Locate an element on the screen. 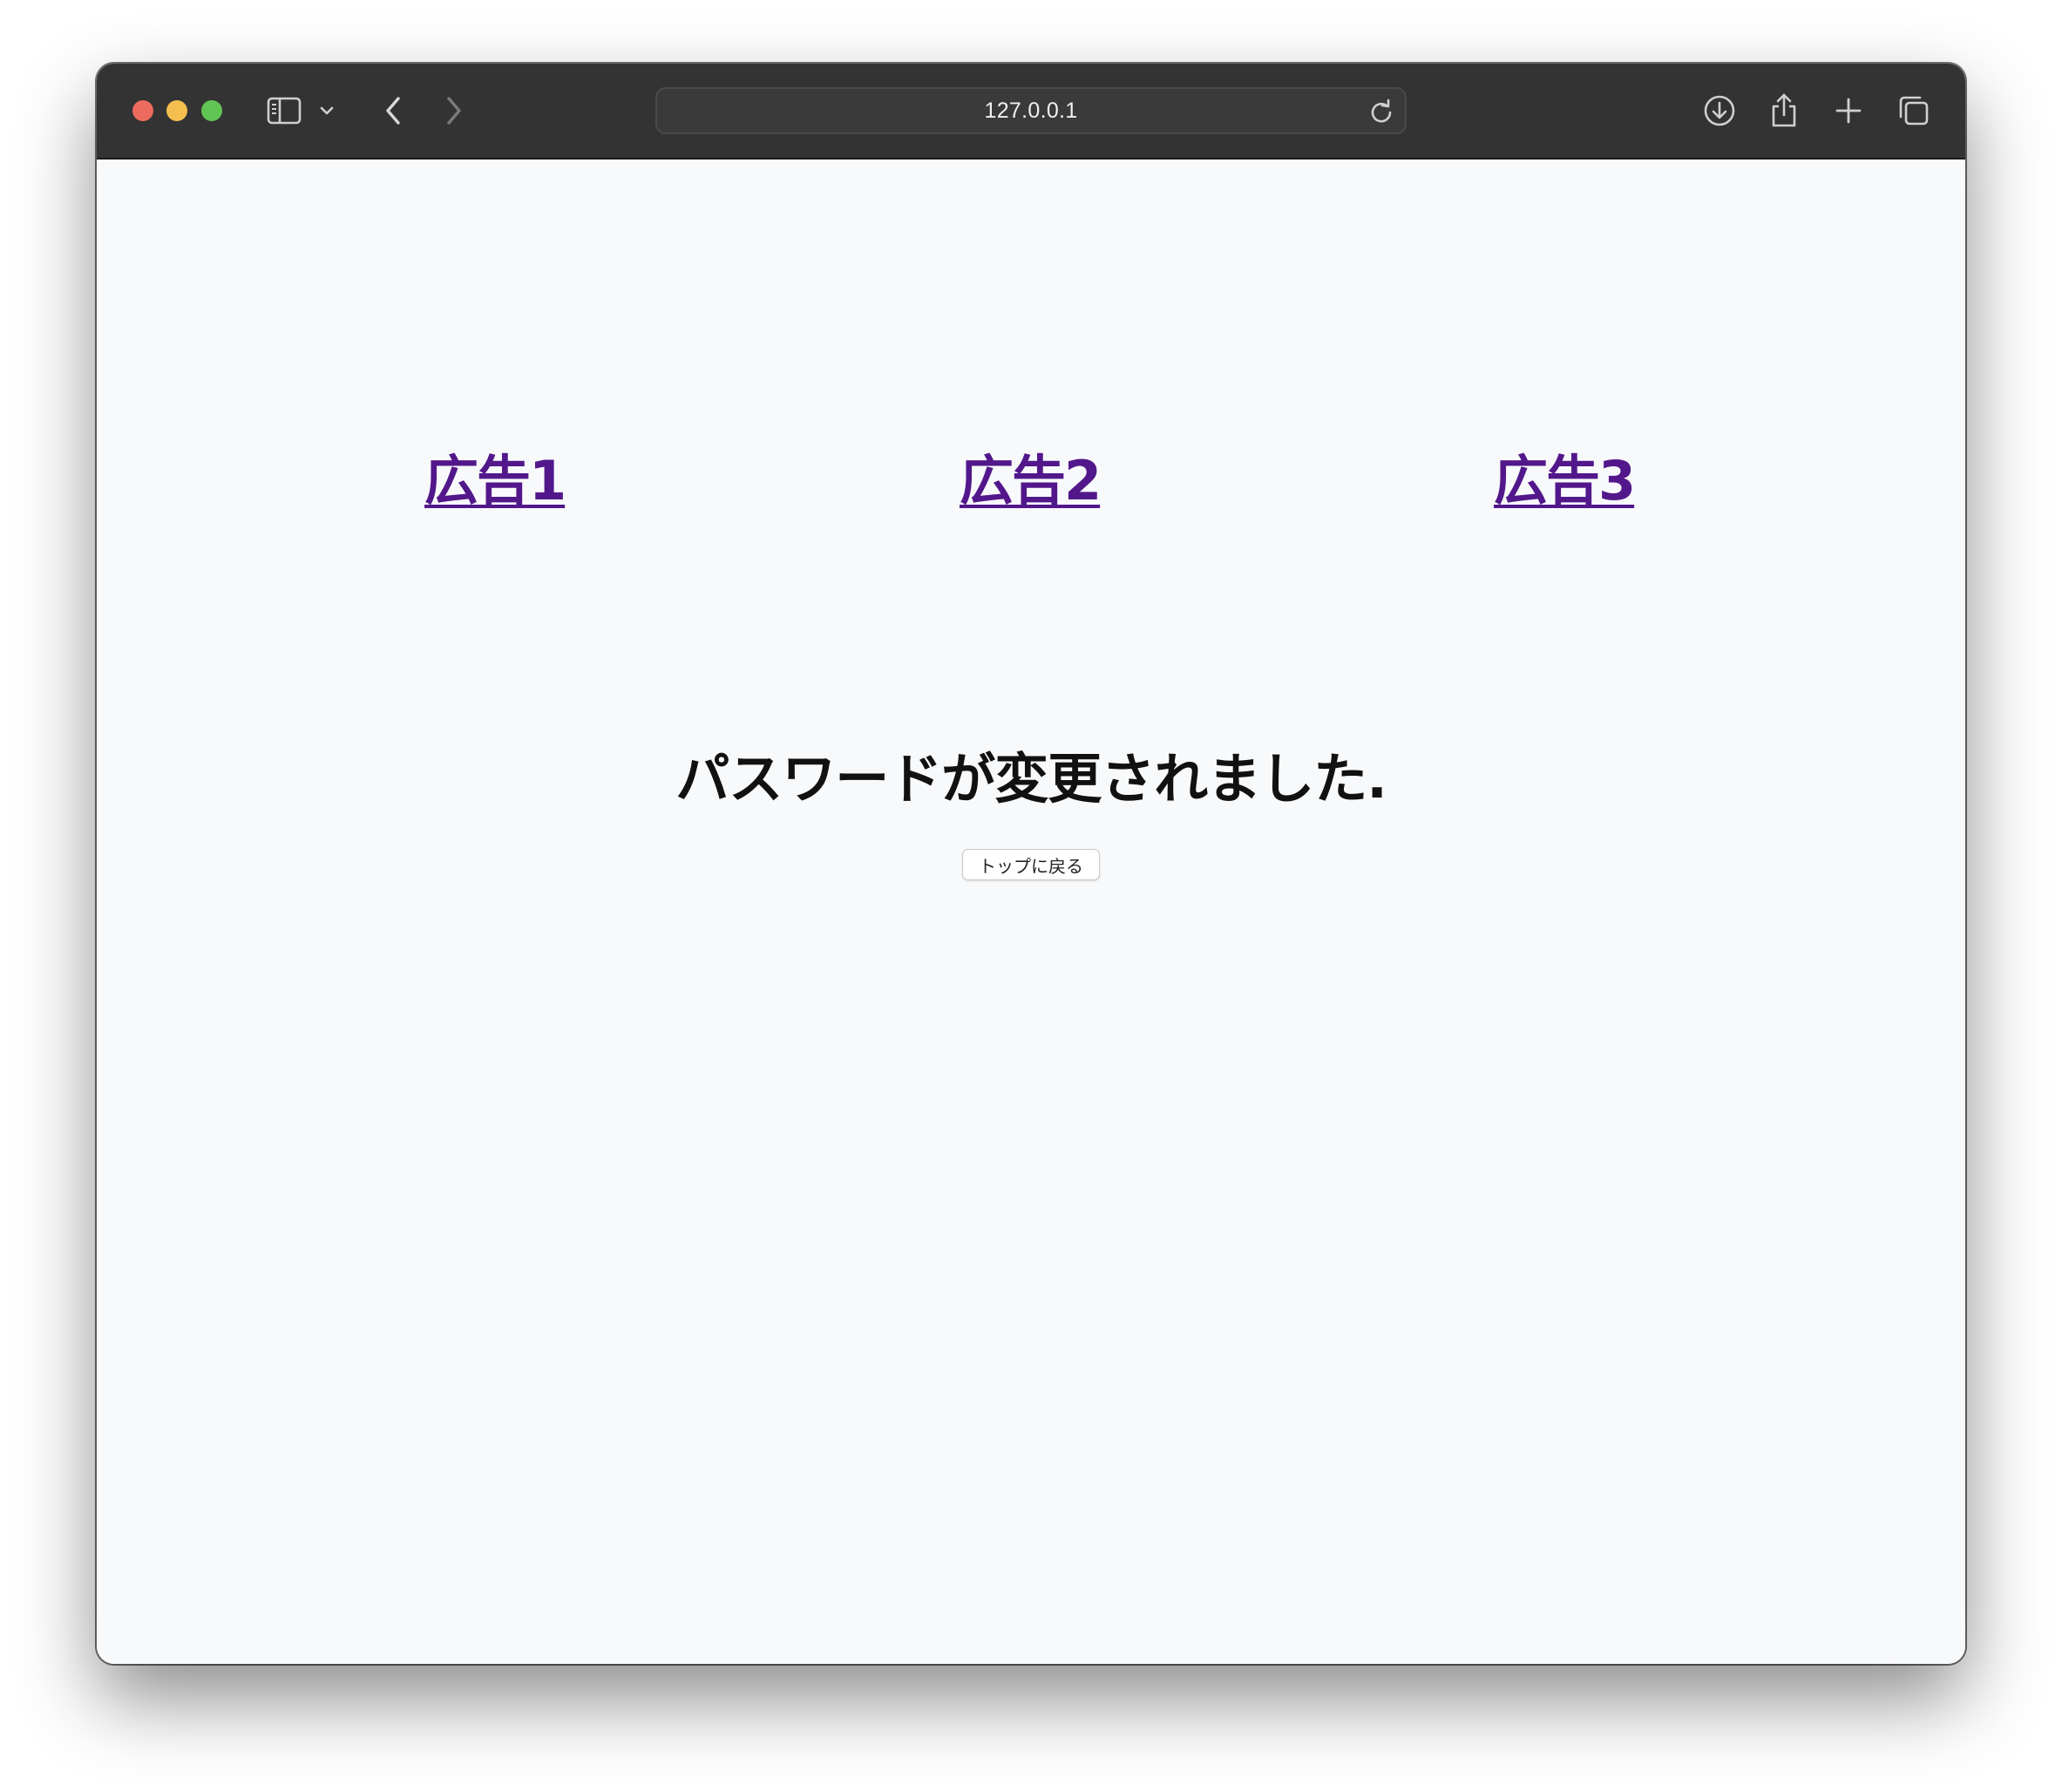 This screenshot has height=1792, width=2062. minimize-window-button is located at coordinates (176, 110).